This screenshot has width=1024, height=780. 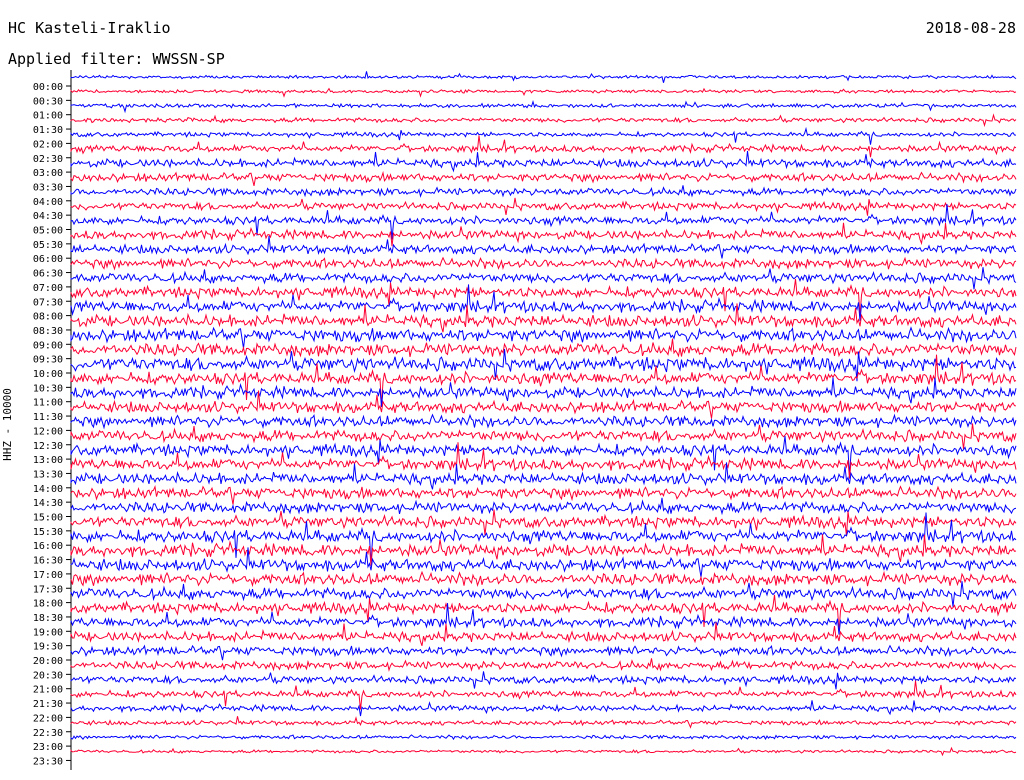 What do you see at coordinates (48, 604) in the screenshot?
I see `row-time-label: 18:00` at bounding box center [48, 604].